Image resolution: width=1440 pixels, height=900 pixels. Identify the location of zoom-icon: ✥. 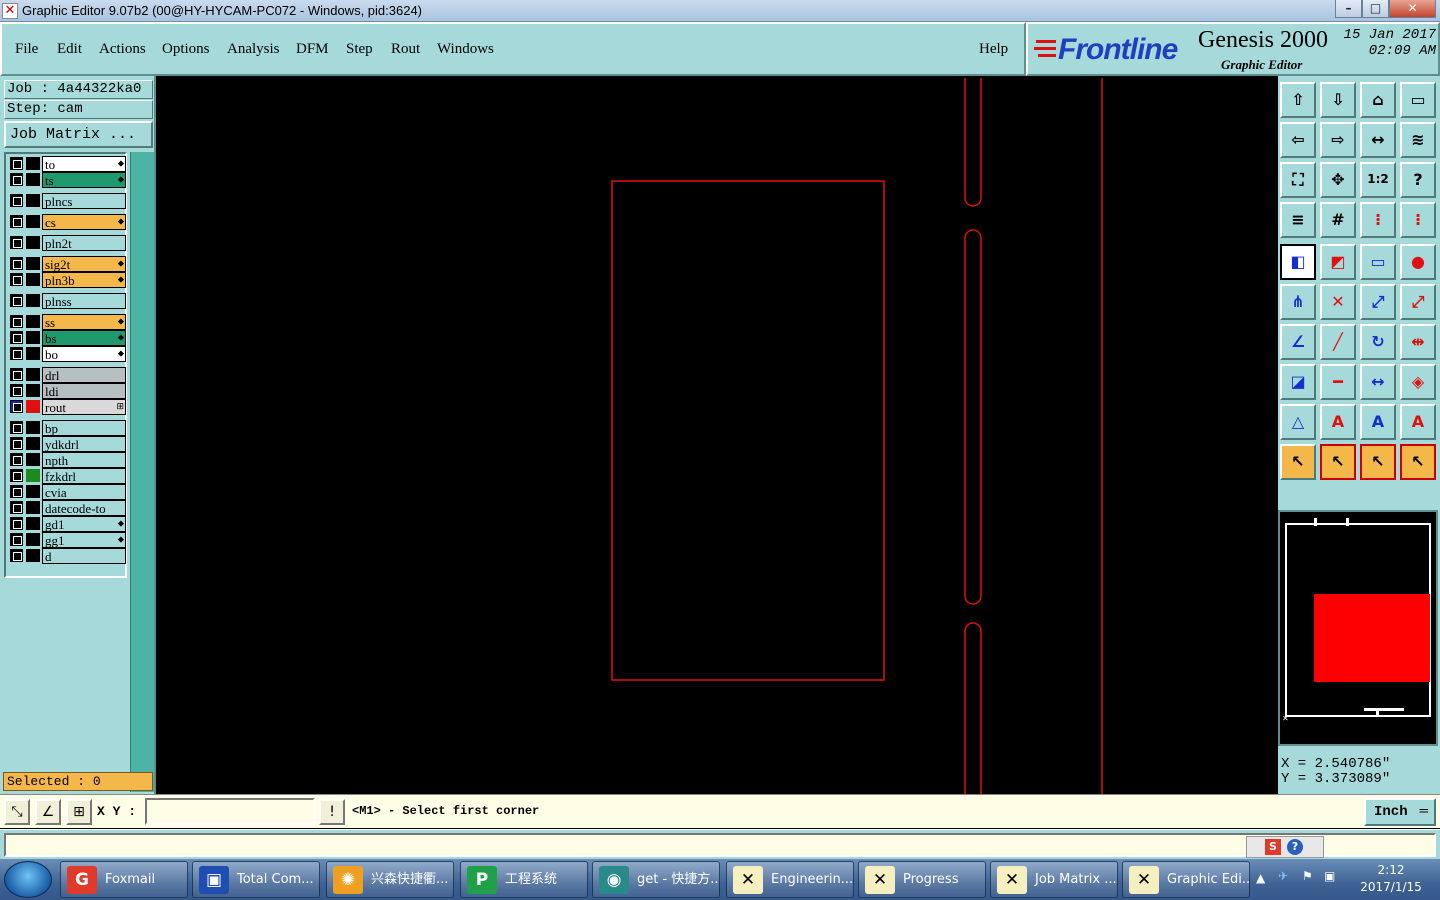
(1338, 180).